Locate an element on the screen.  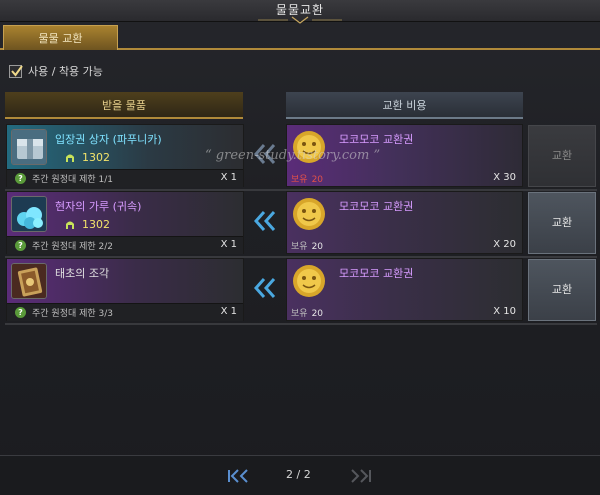
page-indicator: 2 / 2 is located at coordinates (298, 474).